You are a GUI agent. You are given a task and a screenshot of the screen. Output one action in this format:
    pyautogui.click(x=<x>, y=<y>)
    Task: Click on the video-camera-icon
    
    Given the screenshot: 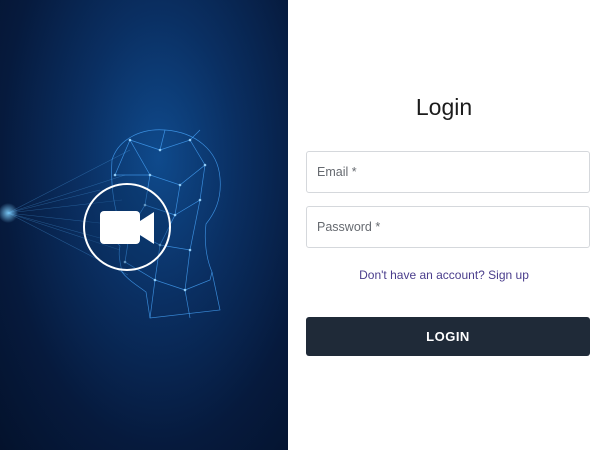 What is the action you would take?
    pyautogui.click(x=127, y=227)
    